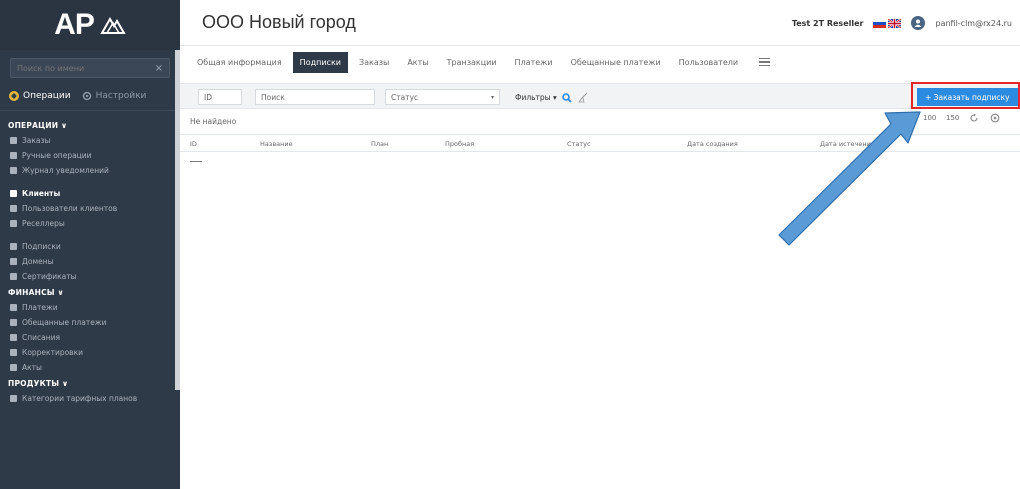  Describe the element at coordinates (13, 367) in the screenshot. I see `table-icon` at that location.